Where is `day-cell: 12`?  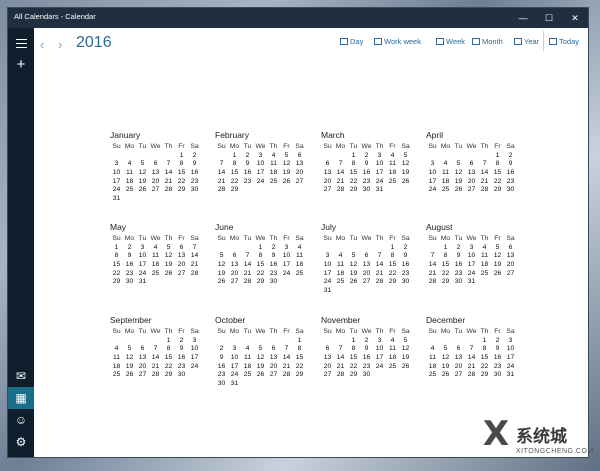 day-cell: 12 is located at coordinates (142, 173).